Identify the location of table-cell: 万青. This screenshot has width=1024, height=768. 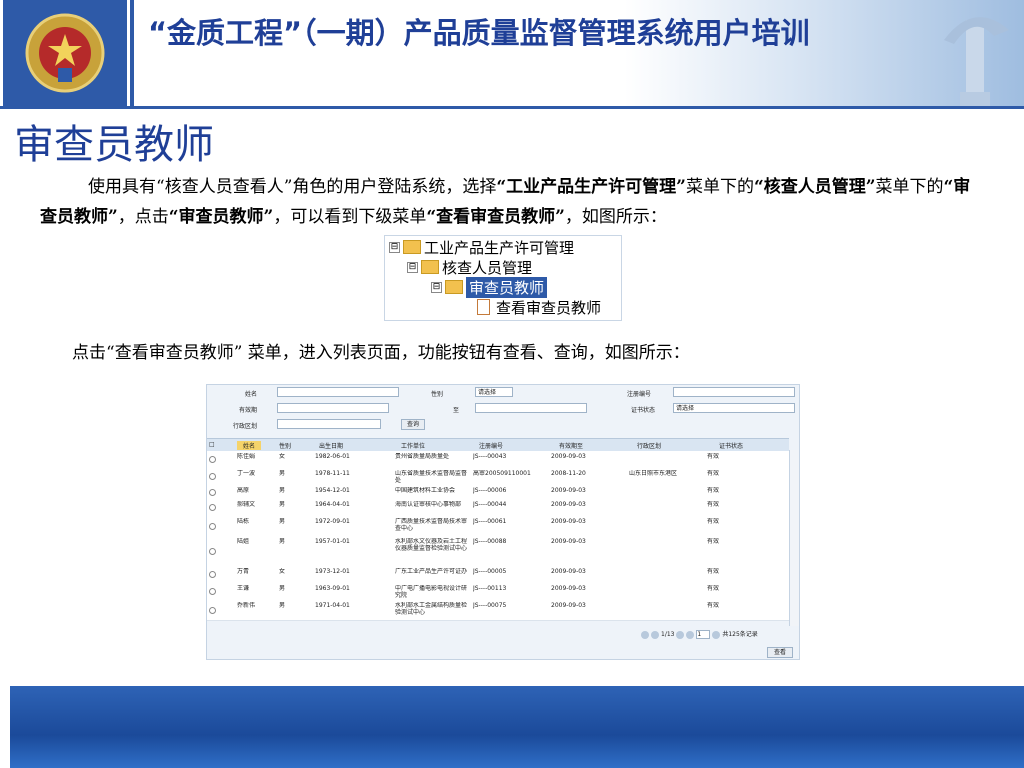
(243, 571).